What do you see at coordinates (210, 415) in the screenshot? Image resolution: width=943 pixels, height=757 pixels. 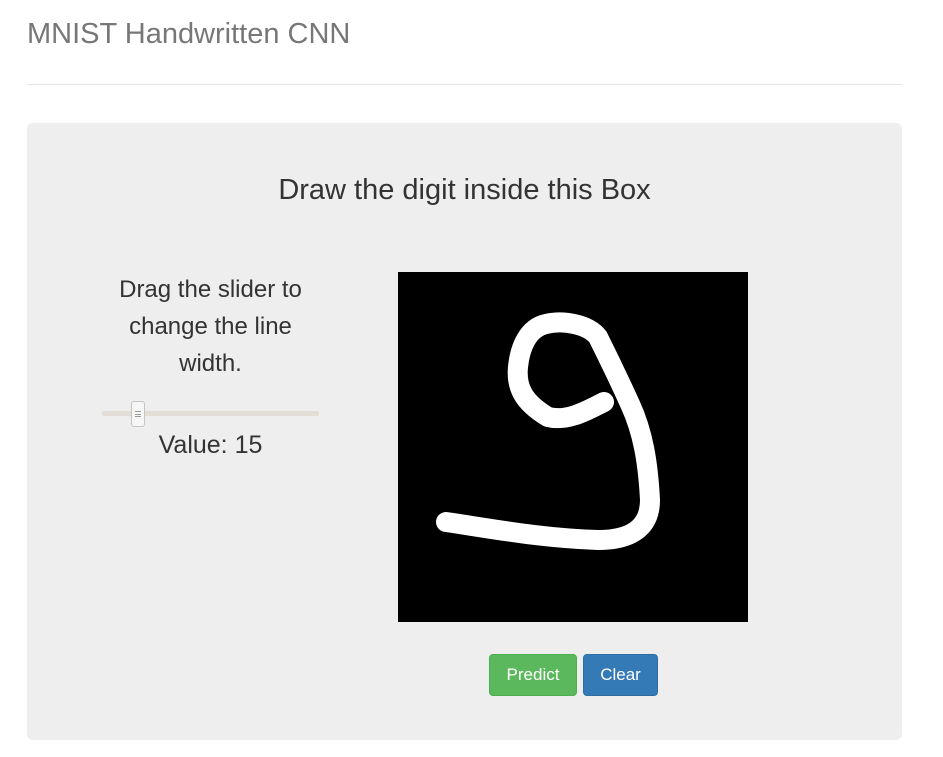 I see `line-width-slider` at bounding box center [210, 415].